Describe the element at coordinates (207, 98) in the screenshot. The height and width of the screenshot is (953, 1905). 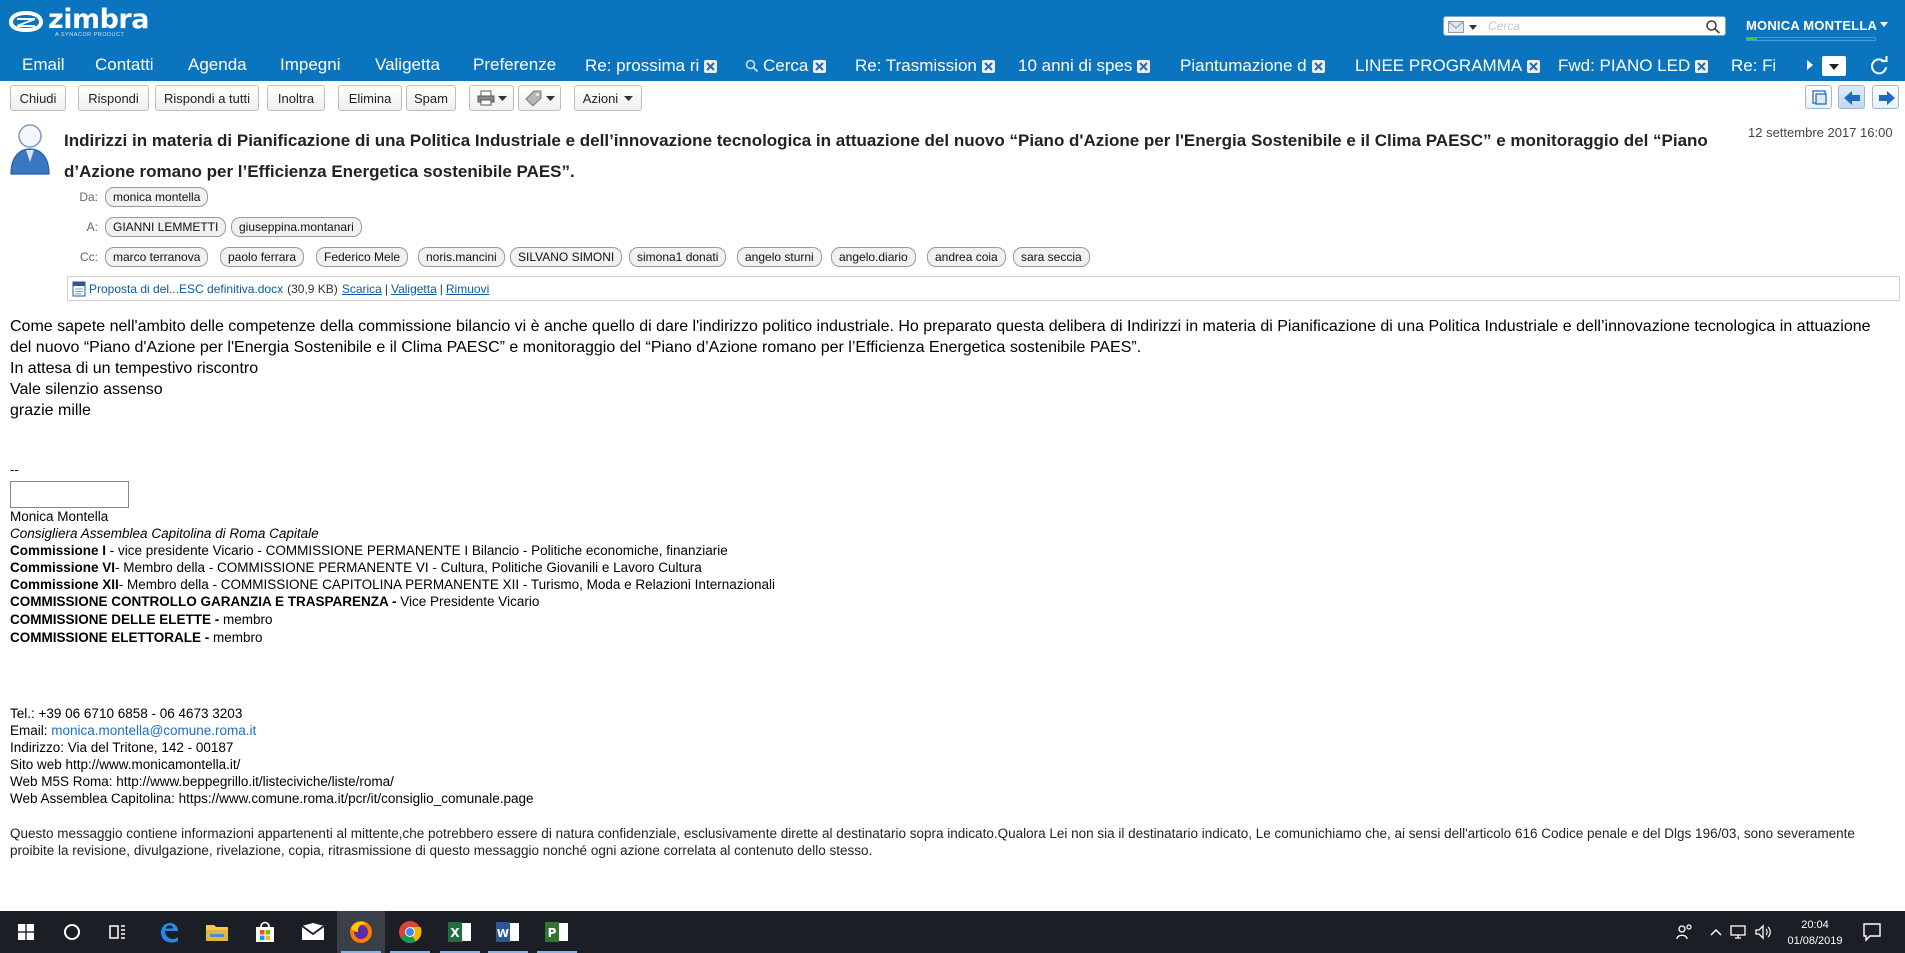
I see `reply-all-button: Rispondi a tutti` at that location.